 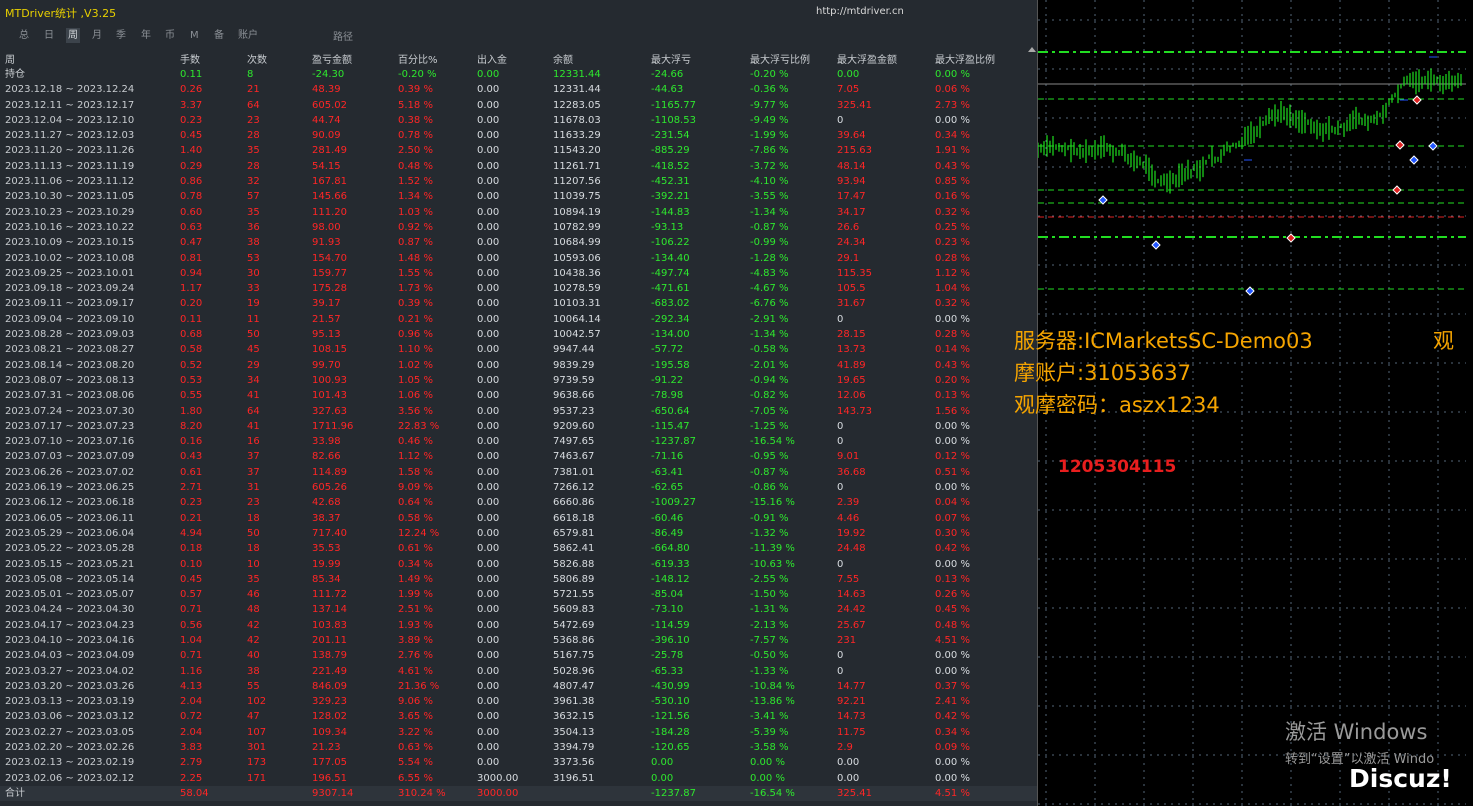 I want to click on table-cell: 114.89, so click(x=329, y=472).